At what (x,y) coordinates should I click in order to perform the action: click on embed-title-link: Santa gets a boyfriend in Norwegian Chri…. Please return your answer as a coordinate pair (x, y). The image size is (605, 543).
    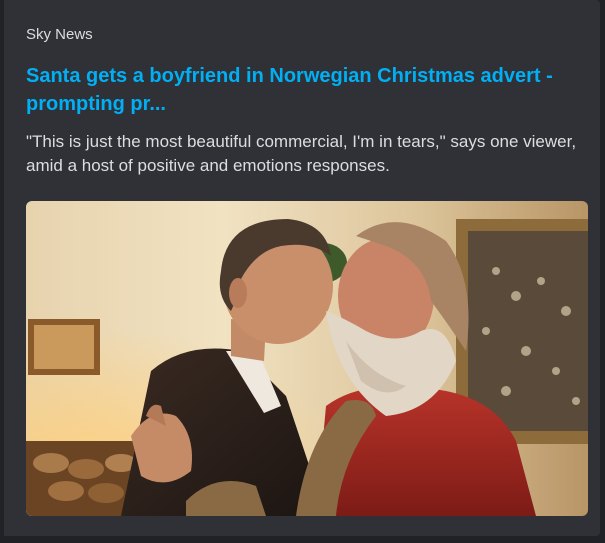
    Looking at the image, I should click on (306, 90).